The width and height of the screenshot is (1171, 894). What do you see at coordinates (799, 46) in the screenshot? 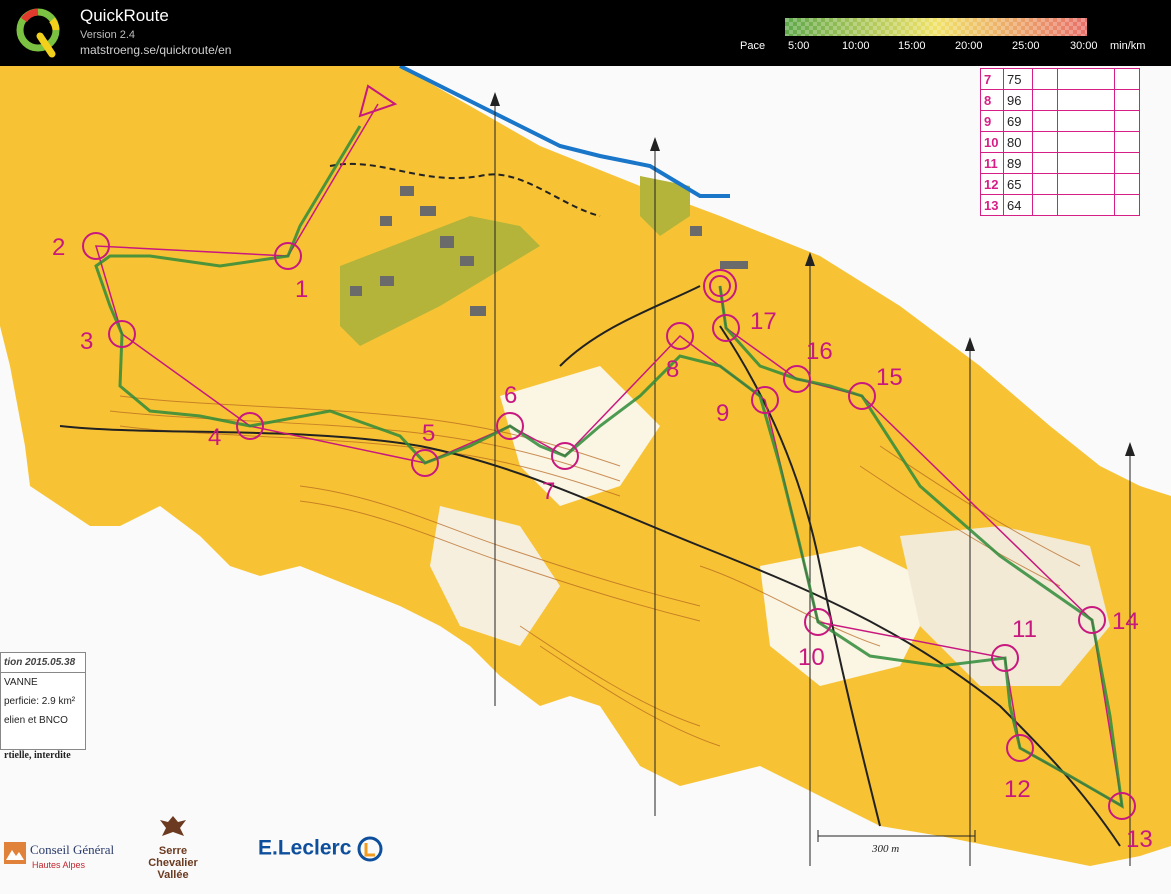
I see `pace-tick: 5:00` at bounding box center [799, 46].